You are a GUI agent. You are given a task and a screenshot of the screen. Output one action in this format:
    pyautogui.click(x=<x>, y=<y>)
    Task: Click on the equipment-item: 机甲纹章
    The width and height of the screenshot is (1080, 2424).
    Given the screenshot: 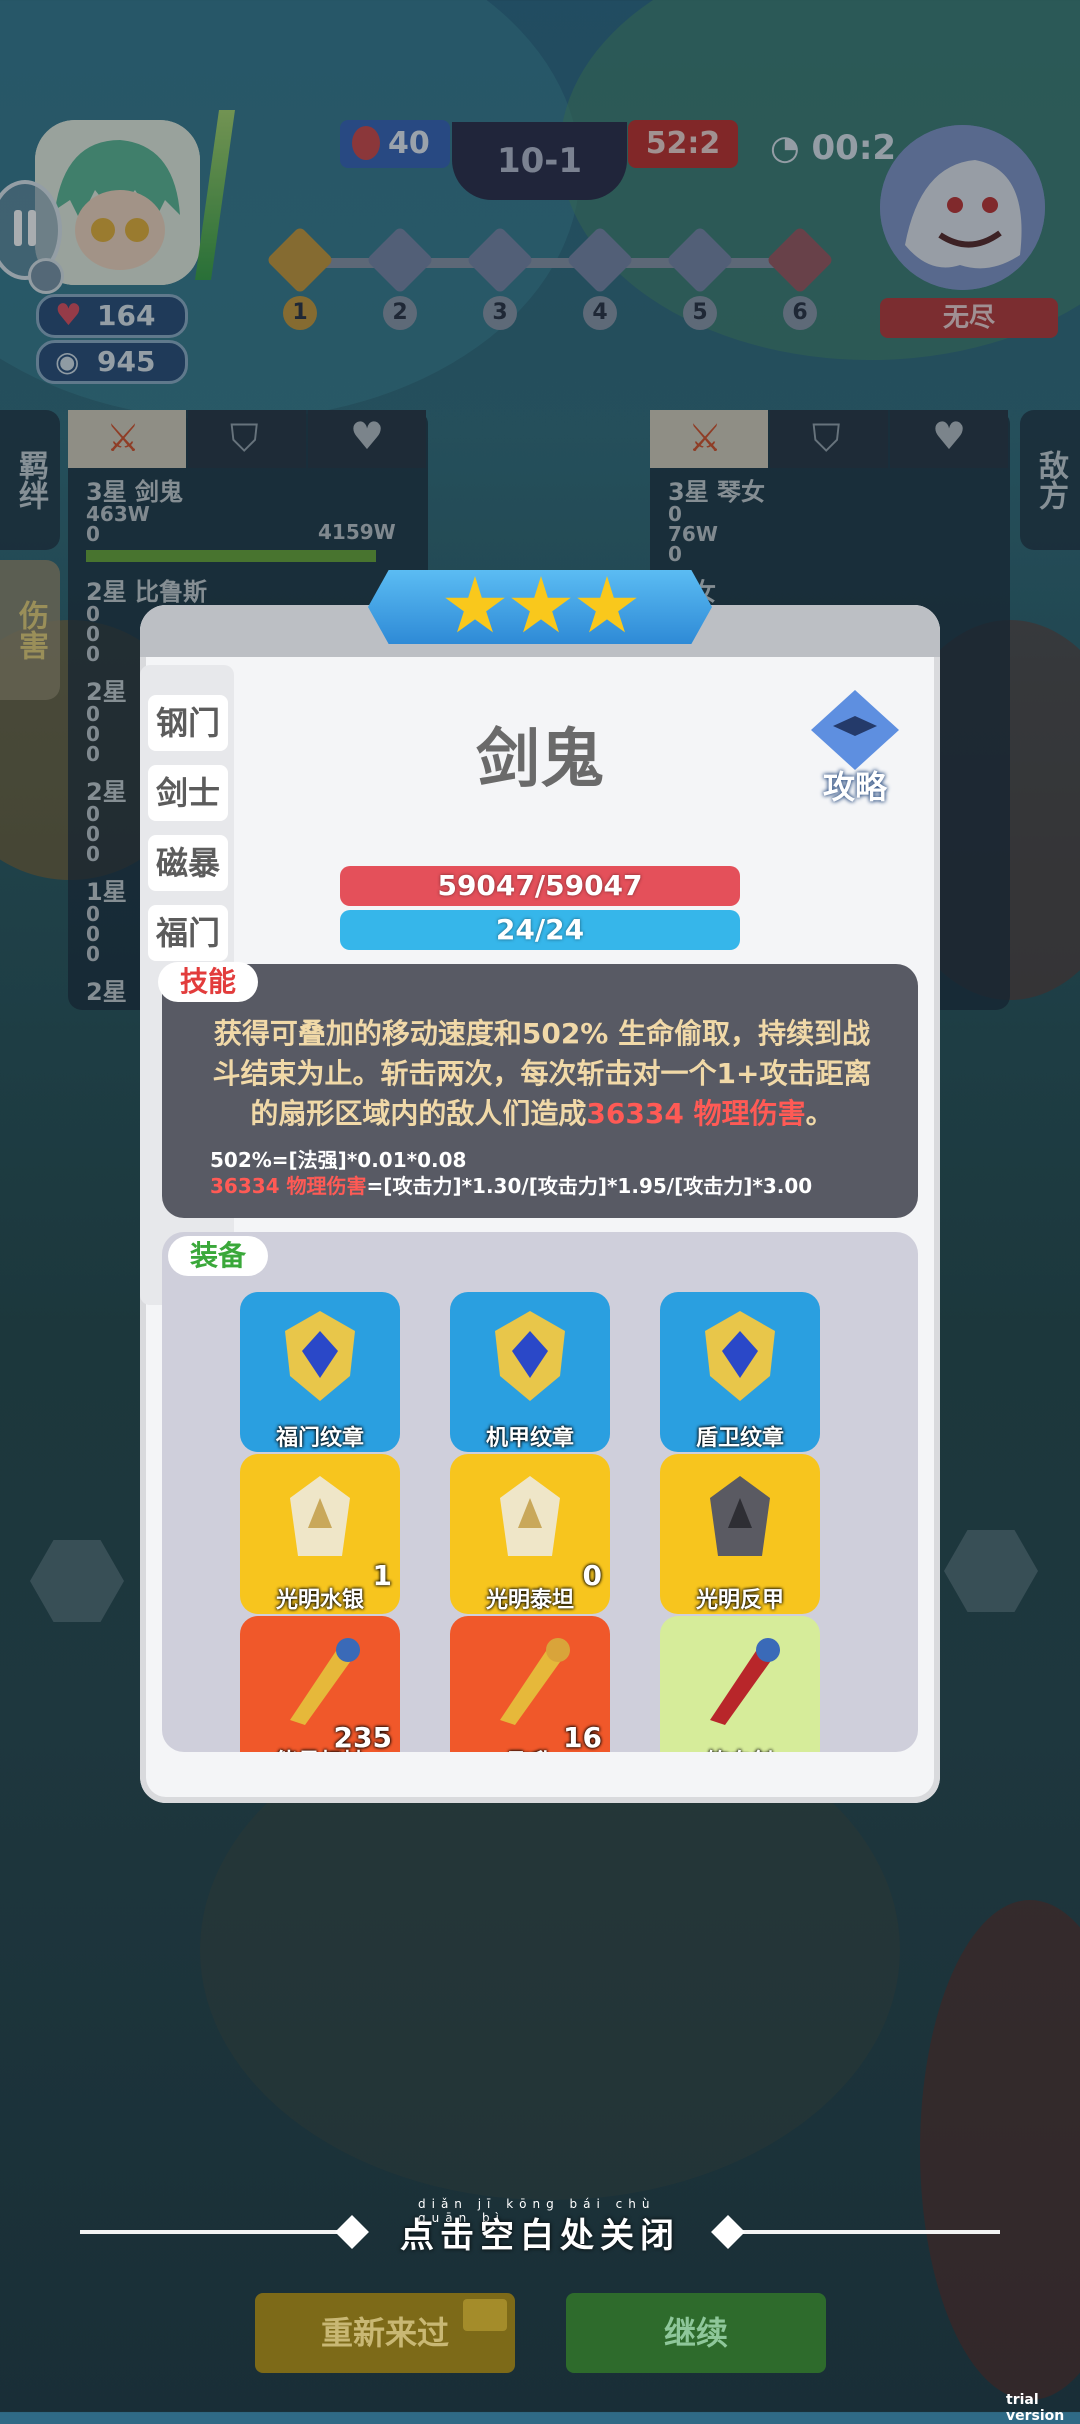 What is the action you would take?
    pyautogui.click(x=530, y=1372)
    